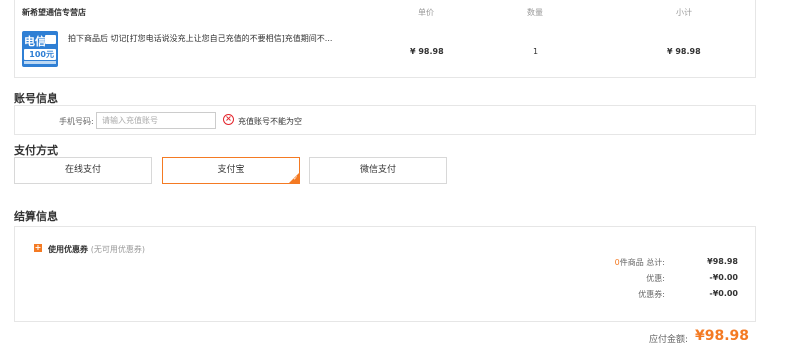 The image size is (800, 347). Describe the element at coordinates (35, 41) in the screenshot. I see `product-thumb-brand: 电信` at that location.